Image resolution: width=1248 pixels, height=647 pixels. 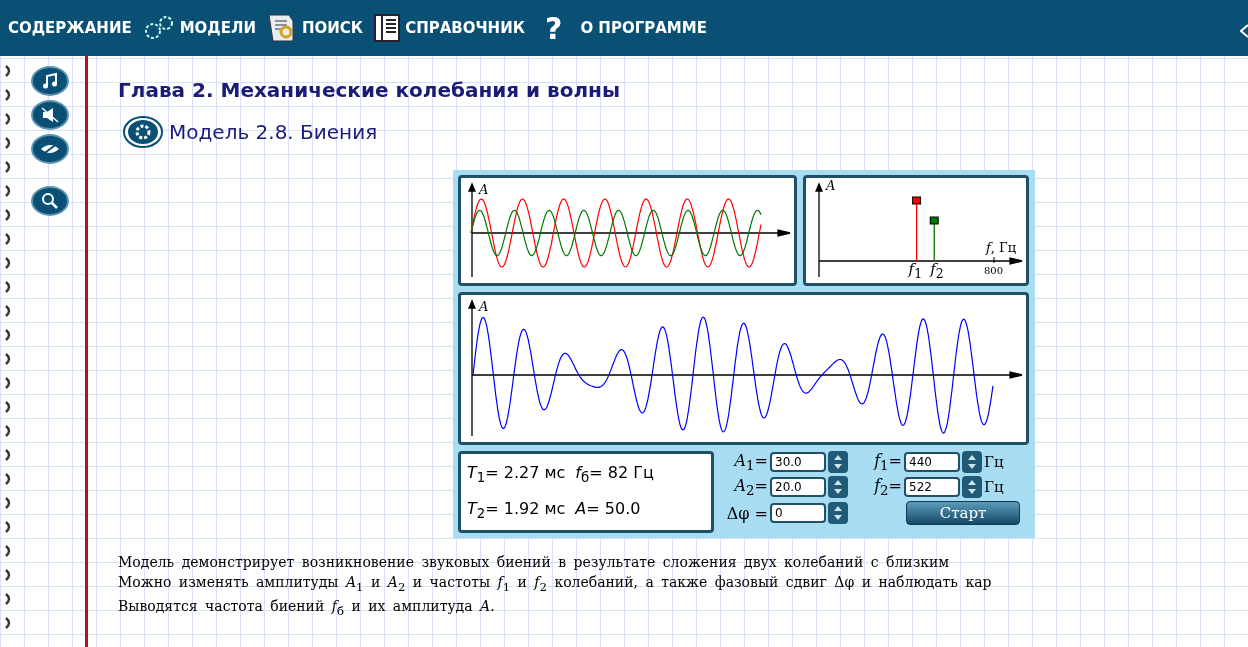 What do you see at coordinates (369, 90) in the screenshot?
I see `chapter-title: Глава 2. Механические колебания и волны` at bounding box center [369, 90].